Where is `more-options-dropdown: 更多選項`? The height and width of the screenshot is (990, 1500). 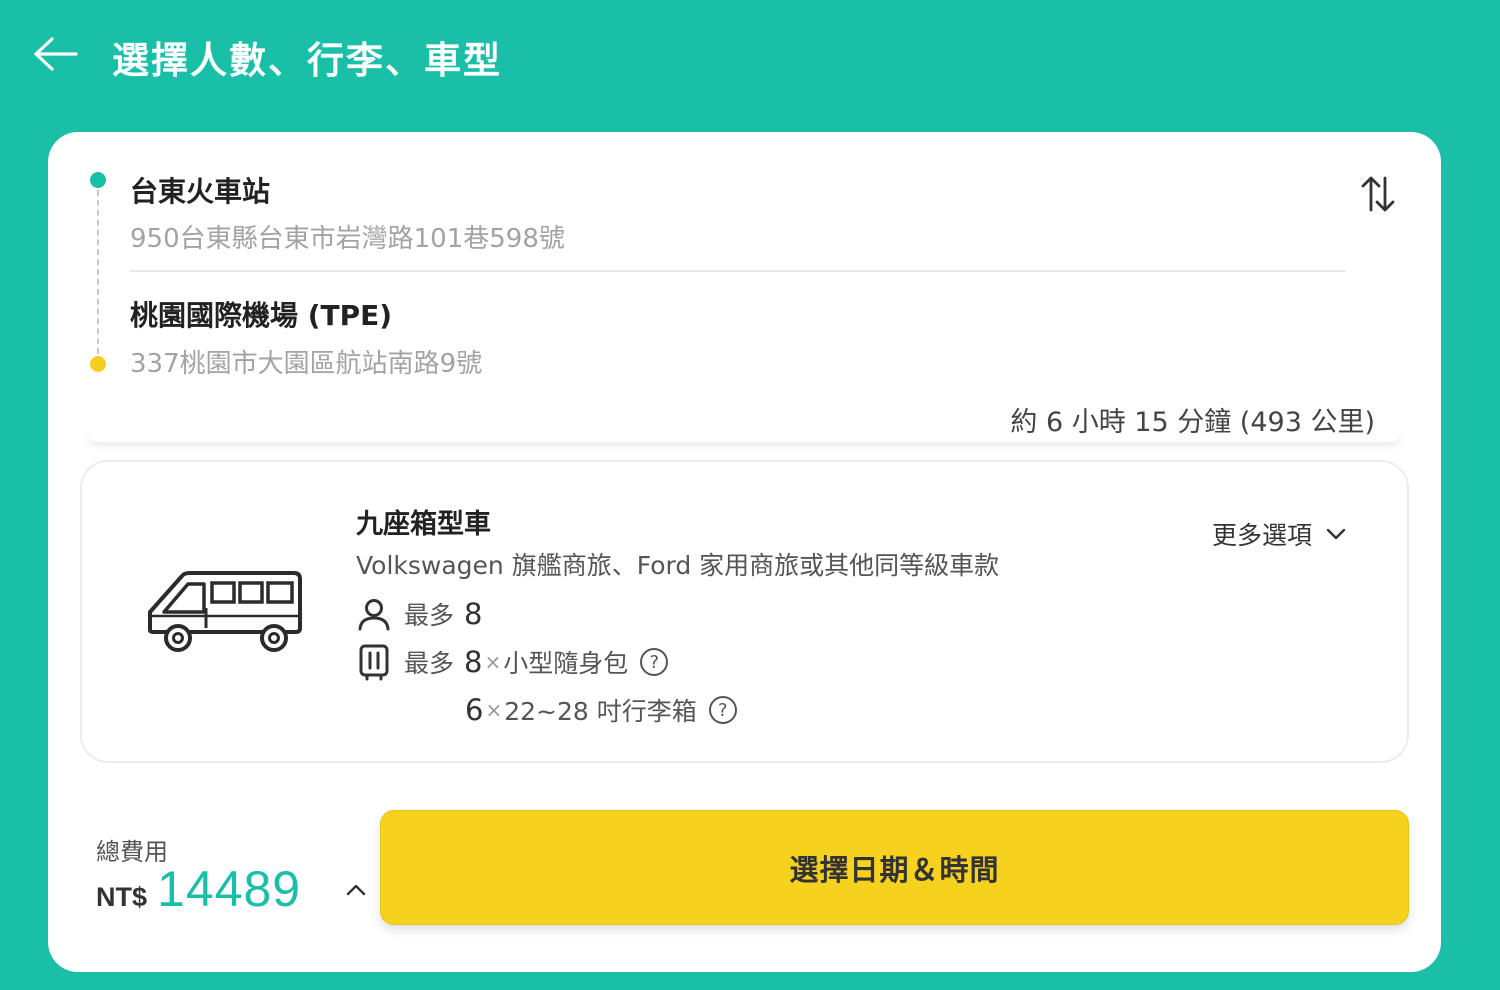
more-options-dropdown: 更多選項 is located at coordinates (1279, 534).